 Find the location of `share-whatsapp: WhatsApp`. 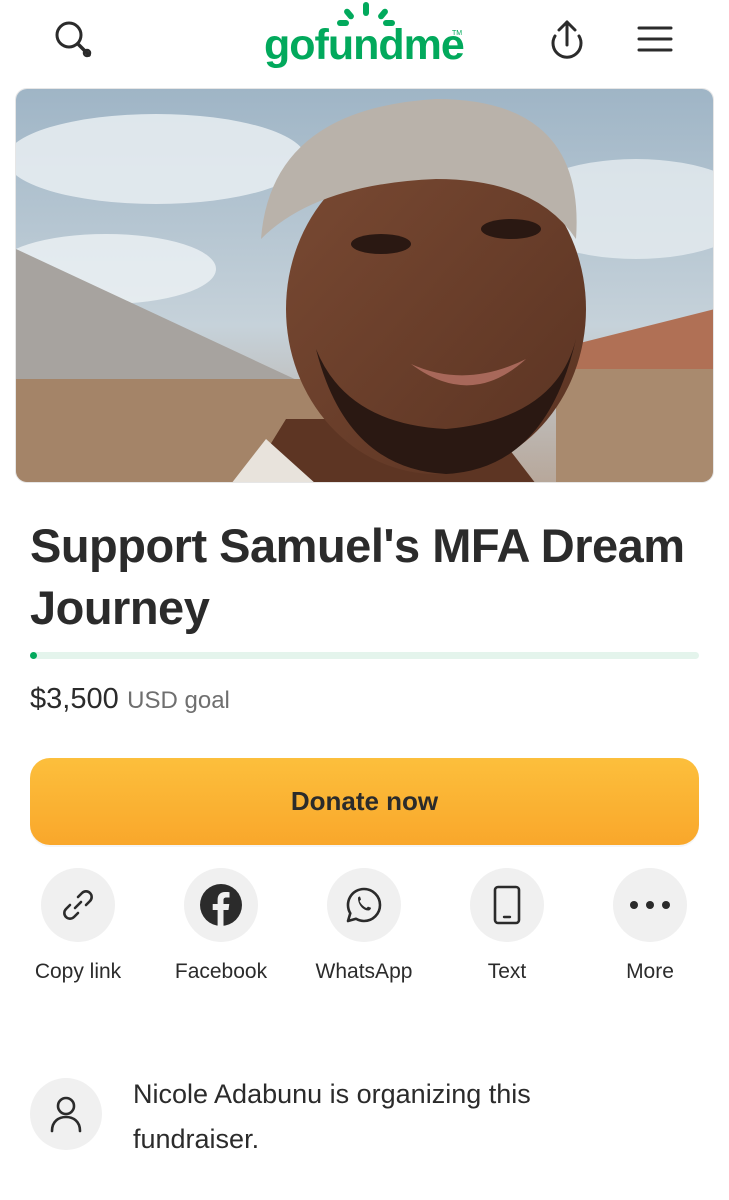

share-whatsapp: WhatsApp is located at coordinates (364, 926).